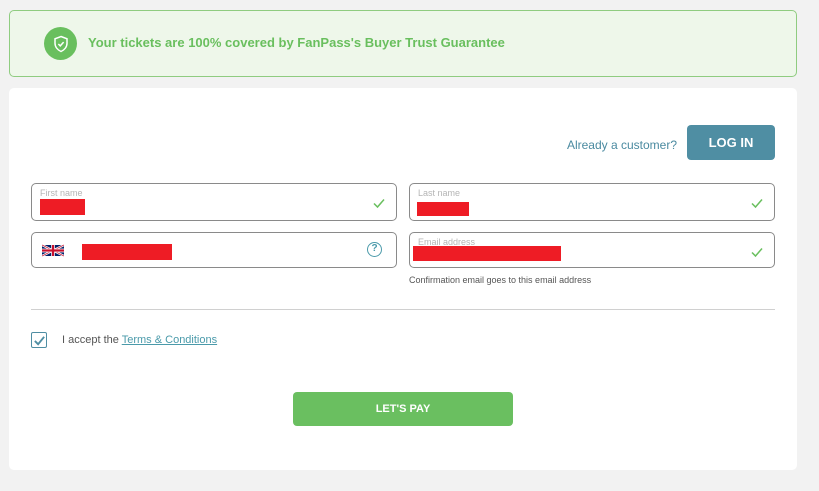  Describe the element at coordinates (621, 145) in the screenshot. I see `already-customer-text: Already a customer?` at that location.